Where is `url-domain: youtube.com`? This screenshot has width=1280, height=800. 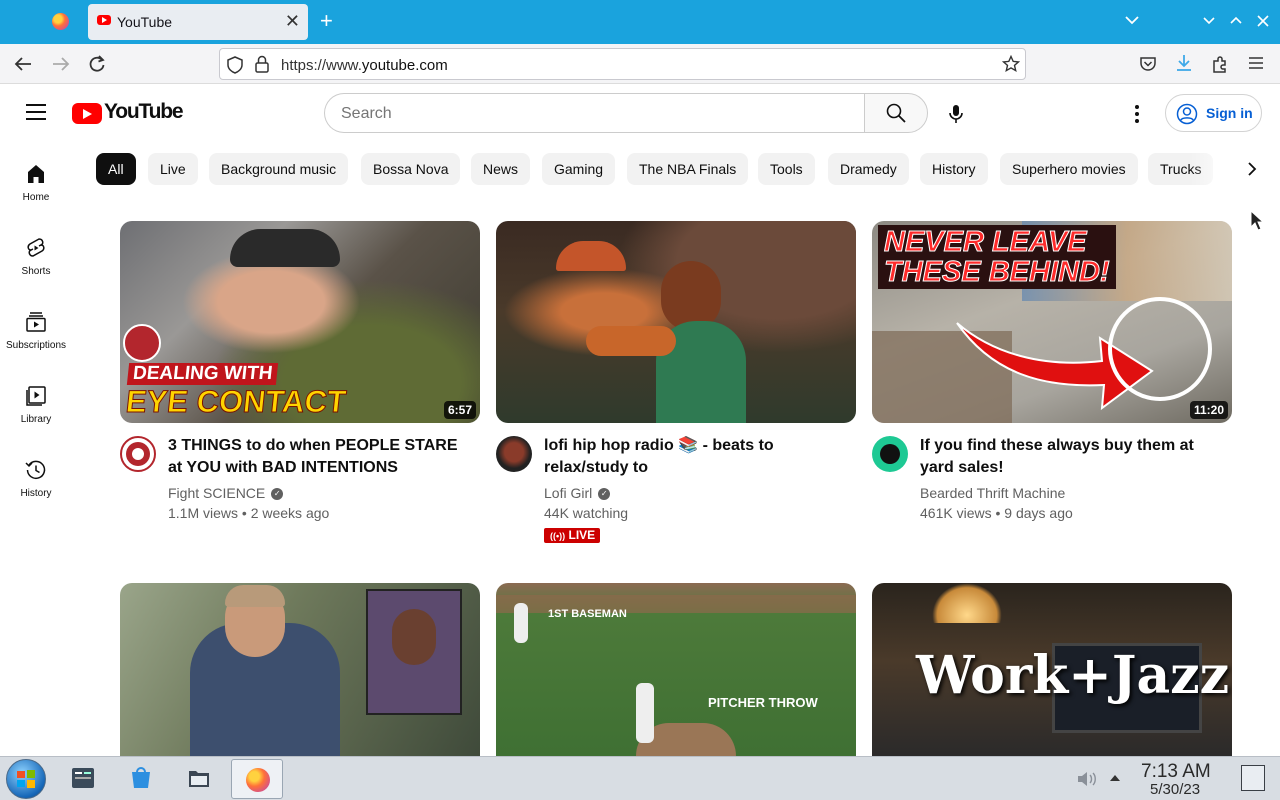 url-domain: youtube.com is located at coordinates (404, 65).